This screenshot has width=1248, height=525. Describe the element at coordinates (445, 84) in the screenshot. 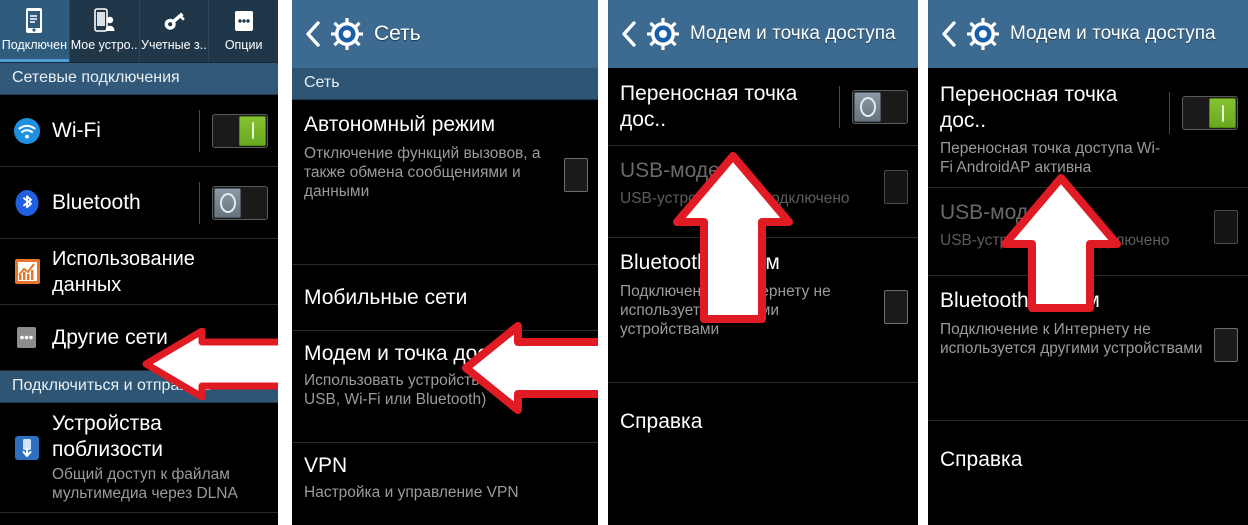

I see `section-header-network: Сеть` at that location.